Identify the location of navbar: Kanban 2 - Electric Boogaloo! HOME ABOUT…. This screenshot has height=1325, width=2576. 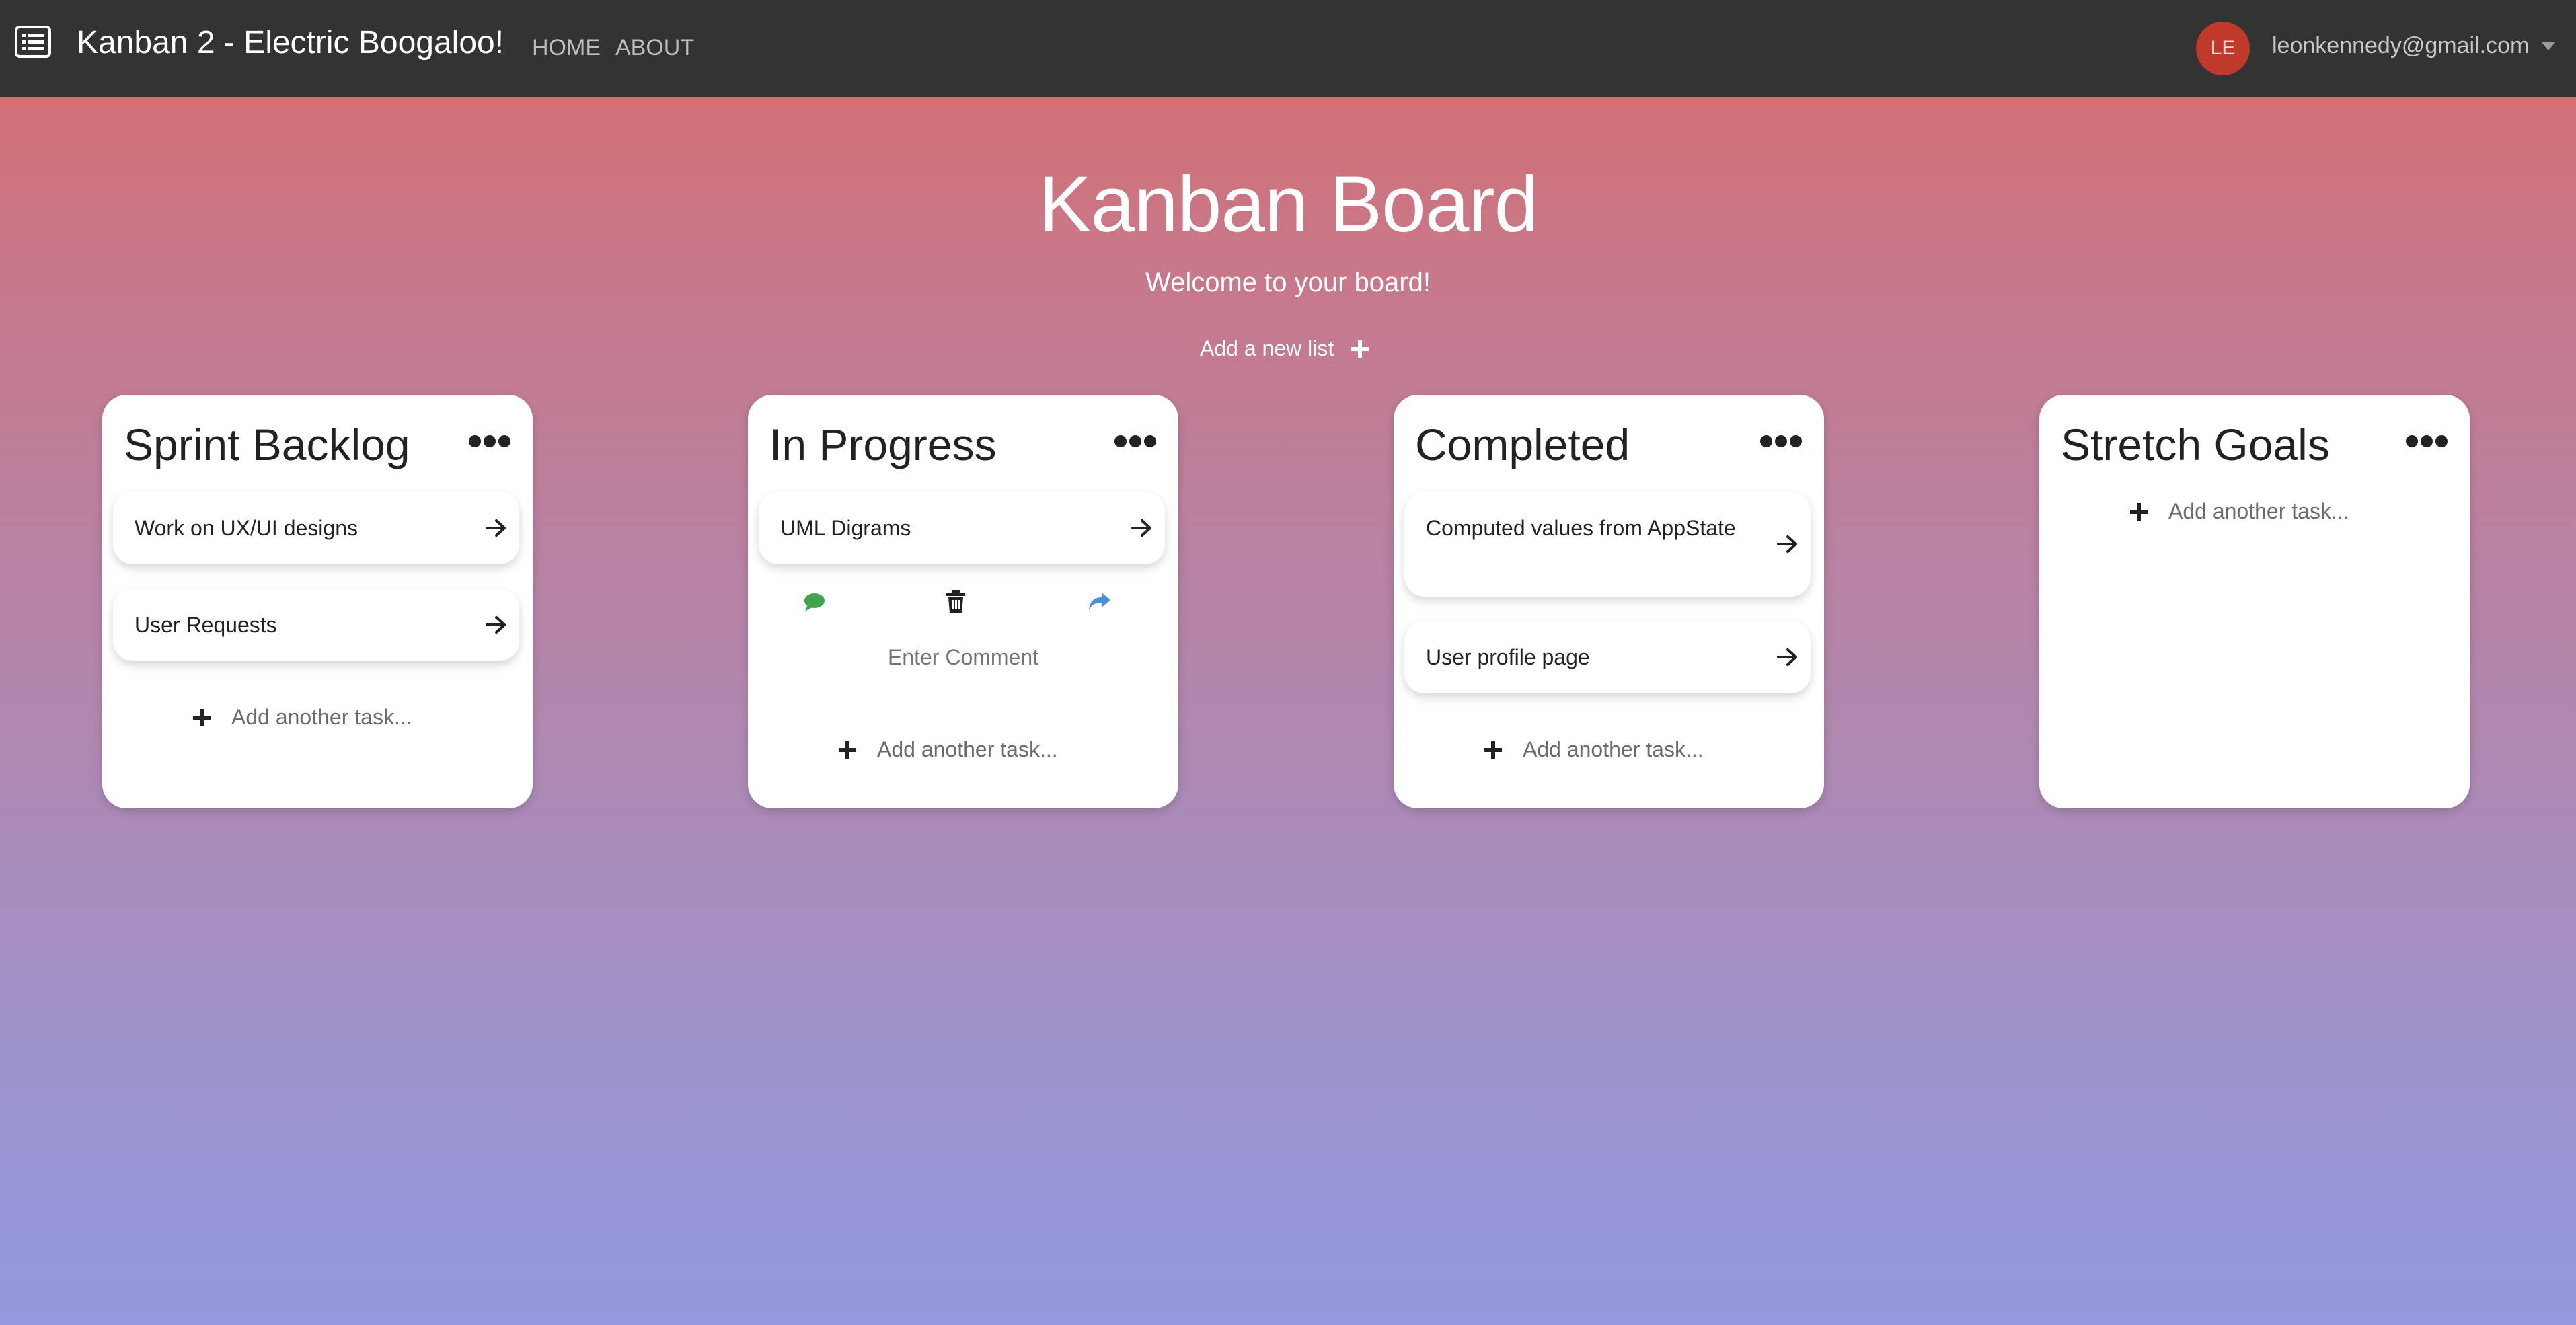
(1288, 48).